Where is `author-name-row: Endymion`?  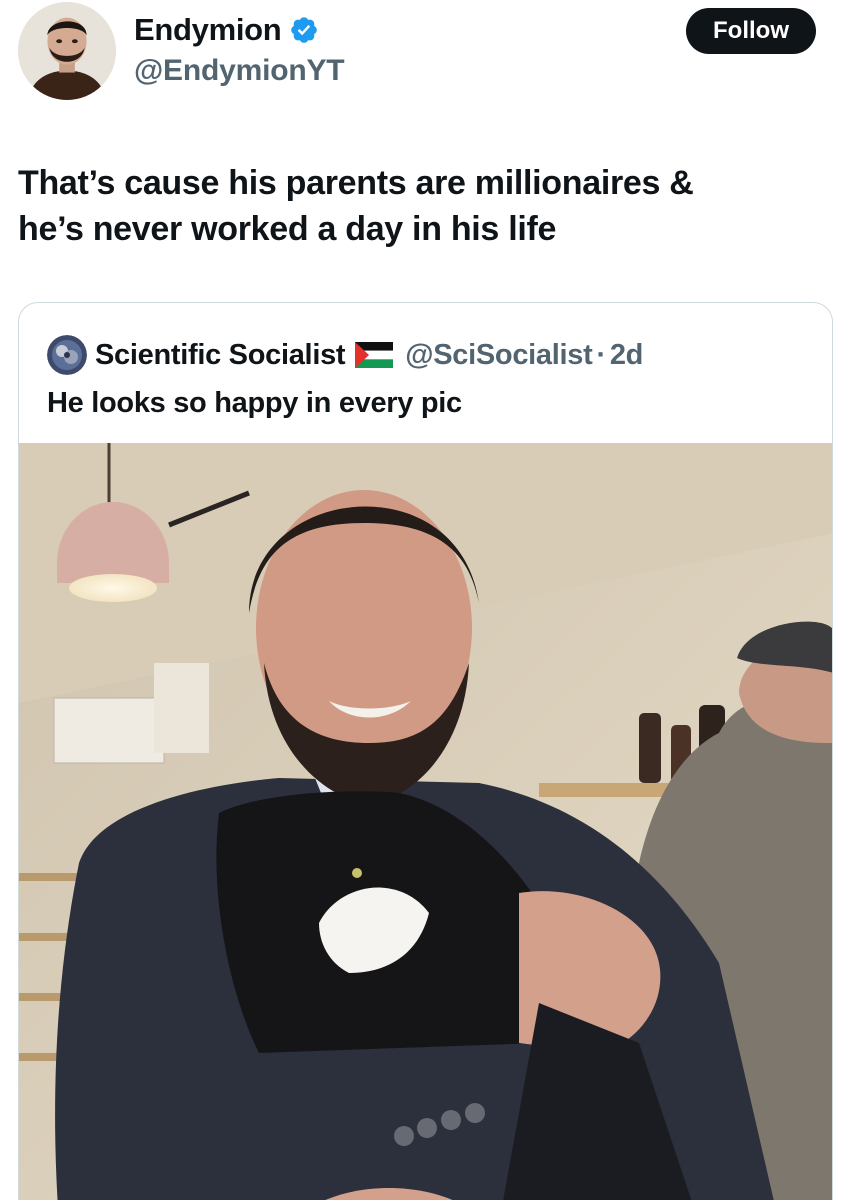 author-name-row: Endymion is located at coordinates (226, 30).